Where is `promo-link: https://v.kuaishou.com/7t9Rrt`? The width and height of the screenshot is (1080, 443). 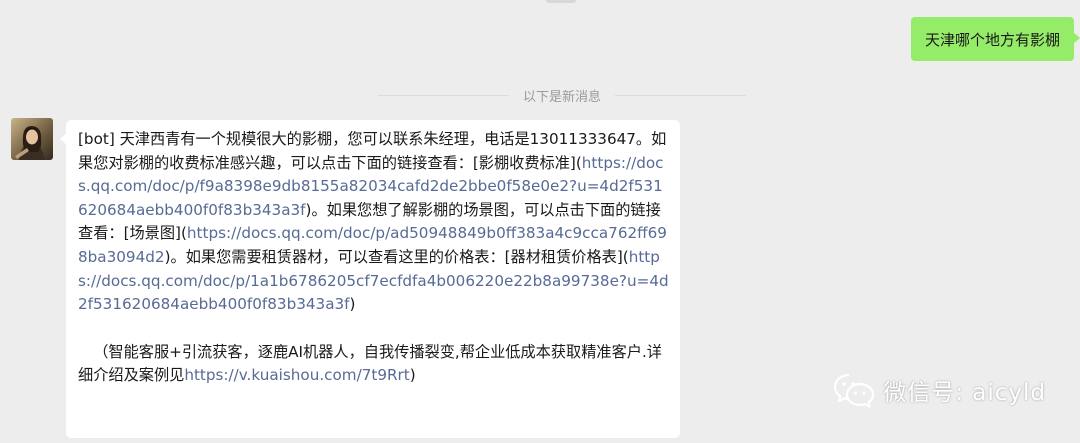 promo-link: https://v.kuaishou.com/7t9Rrt is located at coordinates (296, 375).